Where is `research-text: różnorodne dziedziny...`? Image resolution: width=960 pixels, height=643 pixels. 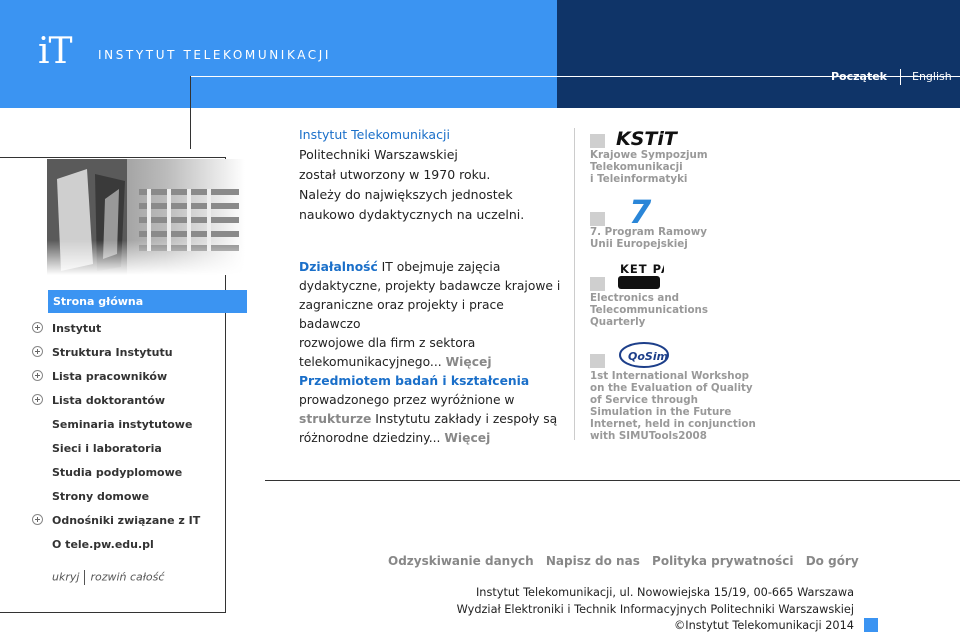
research-text: różnorodne dziedziny... is located at coordinates (370, 438).